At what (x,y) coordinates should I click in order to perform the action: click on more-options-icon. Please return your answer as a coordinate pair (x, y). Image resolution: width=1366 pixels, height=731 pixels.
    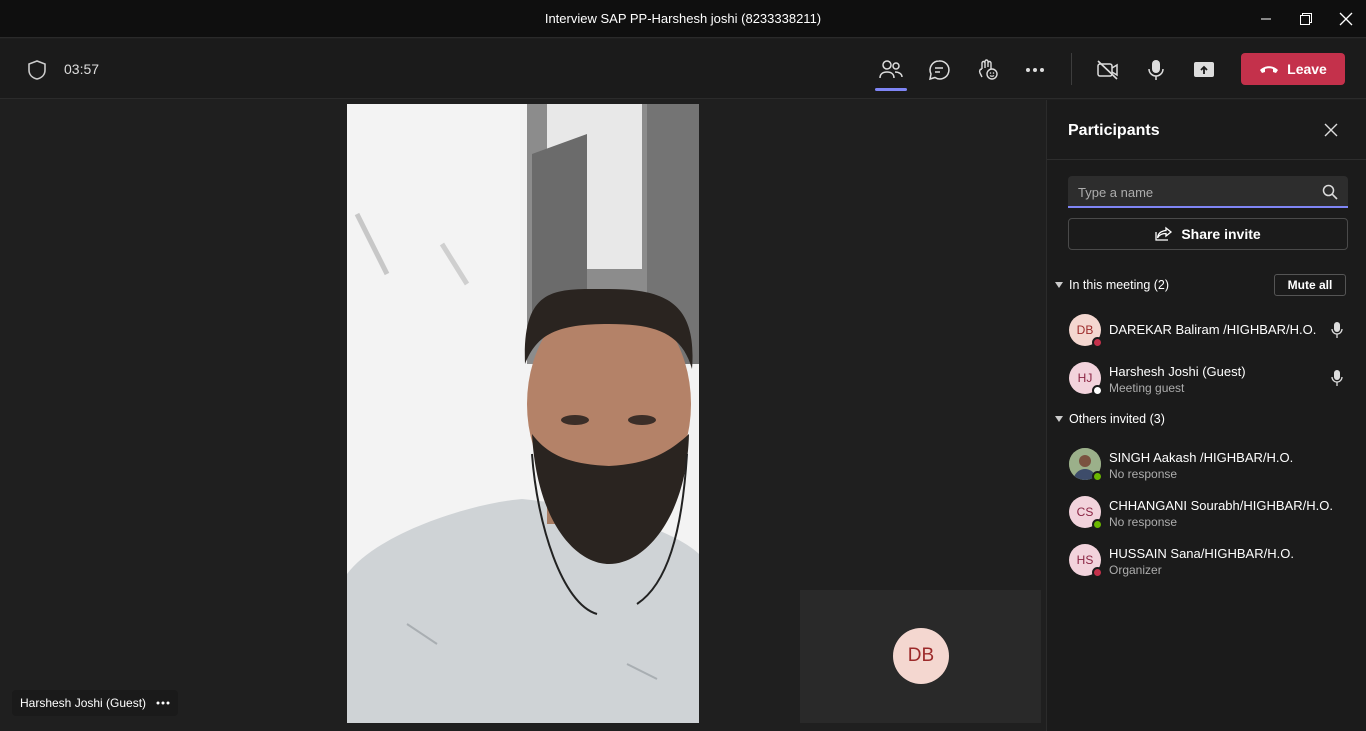
    Looking at the image, I should click on (163, 703).